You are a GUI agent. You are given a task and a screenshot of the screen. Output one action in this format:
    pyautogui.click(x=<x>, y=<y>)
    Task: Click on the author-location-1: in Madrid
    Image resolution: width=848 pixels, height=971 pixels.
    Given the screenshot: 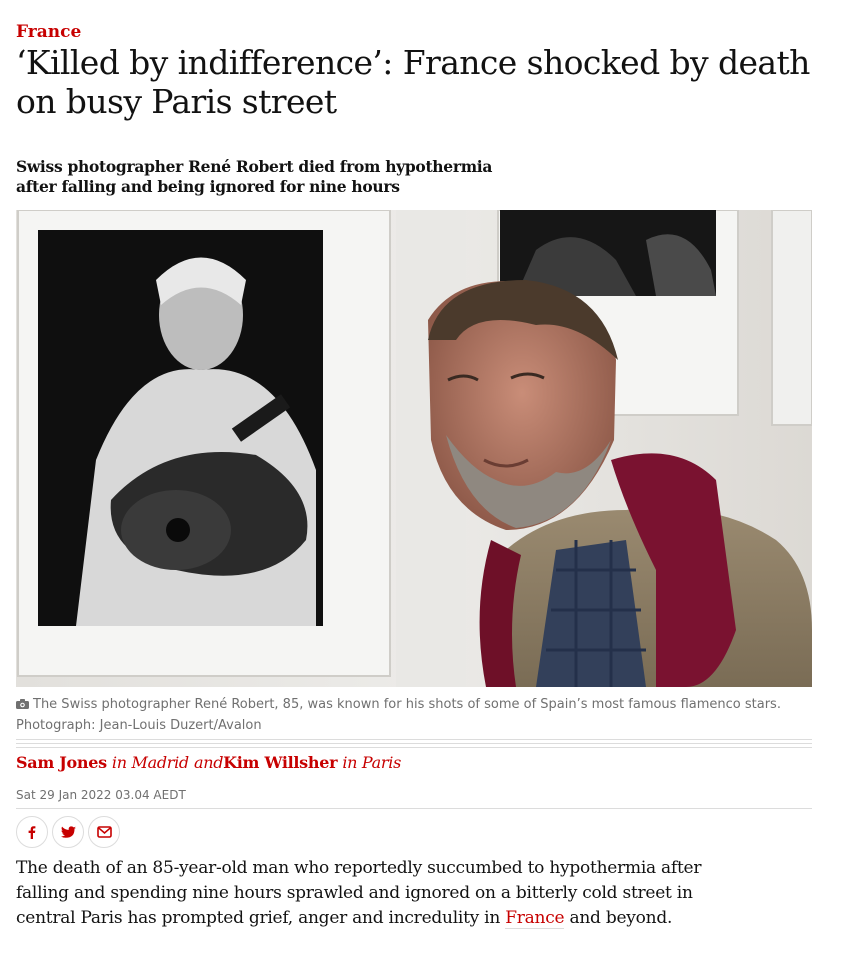 What is the action you would take?
    pyautogui.click(x=150, y=762)
    